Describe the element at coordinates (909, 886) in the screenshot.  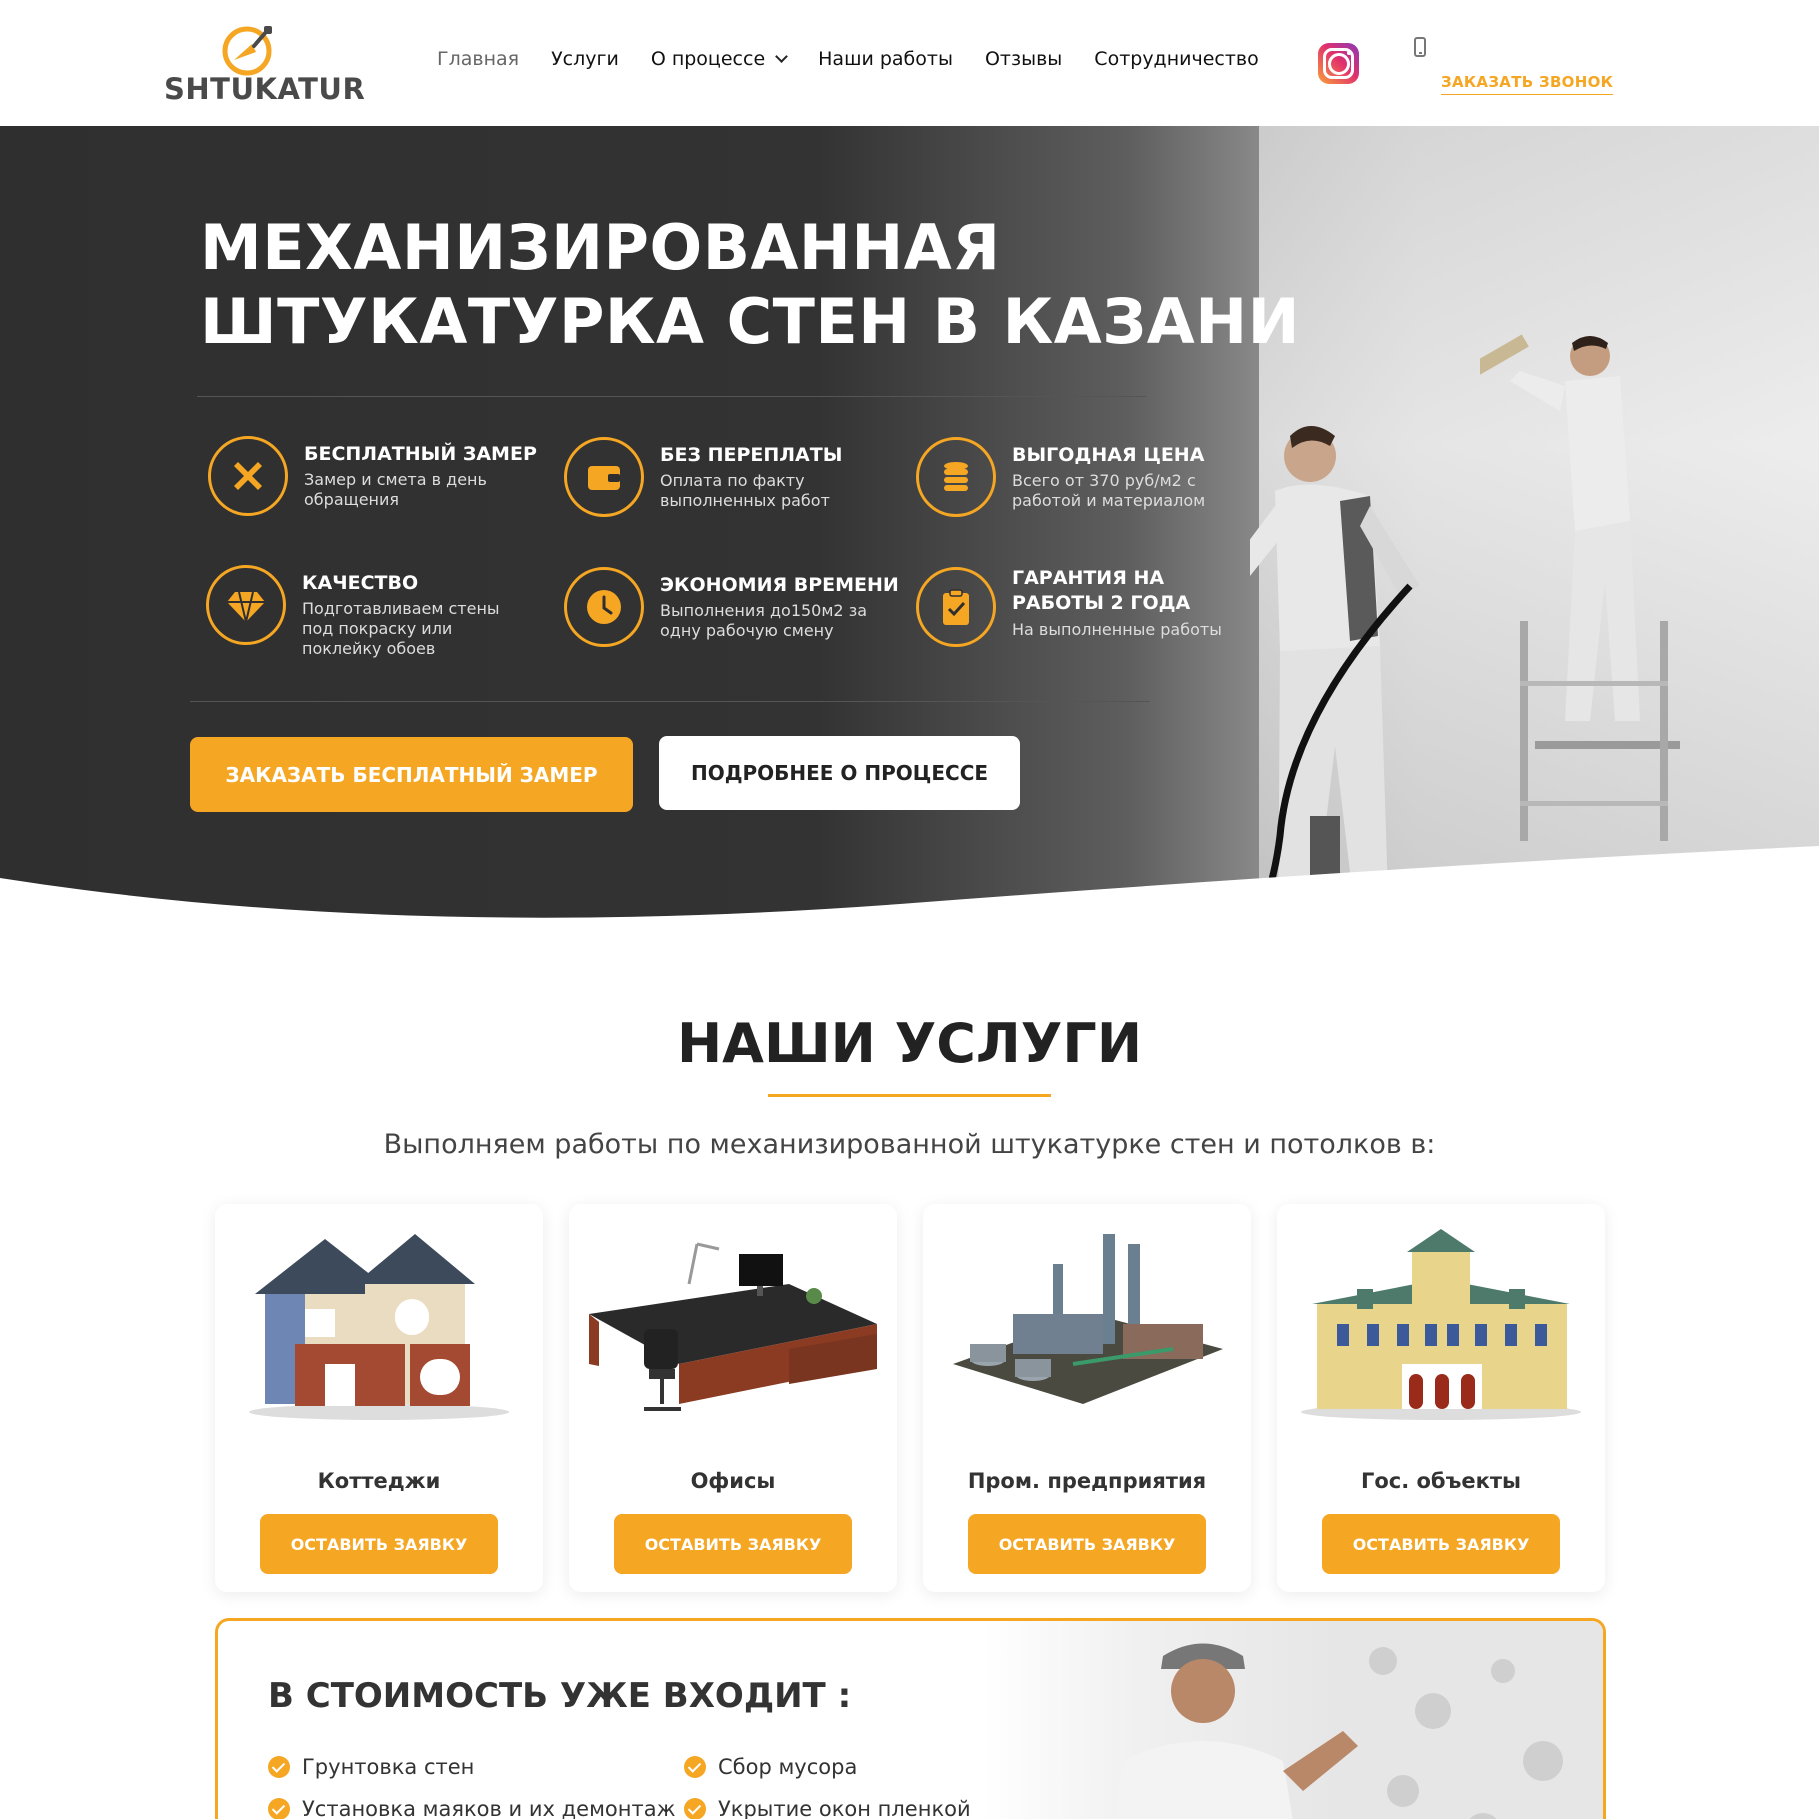
I see `hero-wave-divider` at that location.